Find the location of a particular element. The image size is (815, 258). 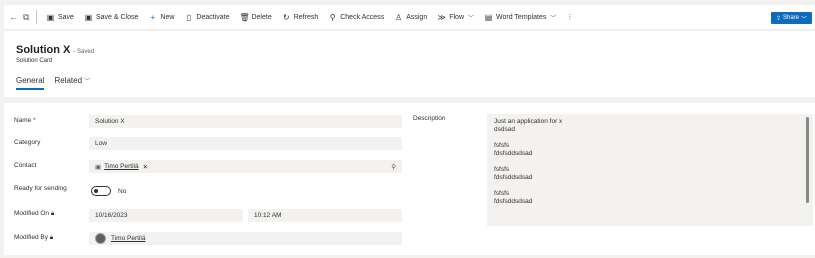

document-icon: ▯ is located at coordinates (189, 17).